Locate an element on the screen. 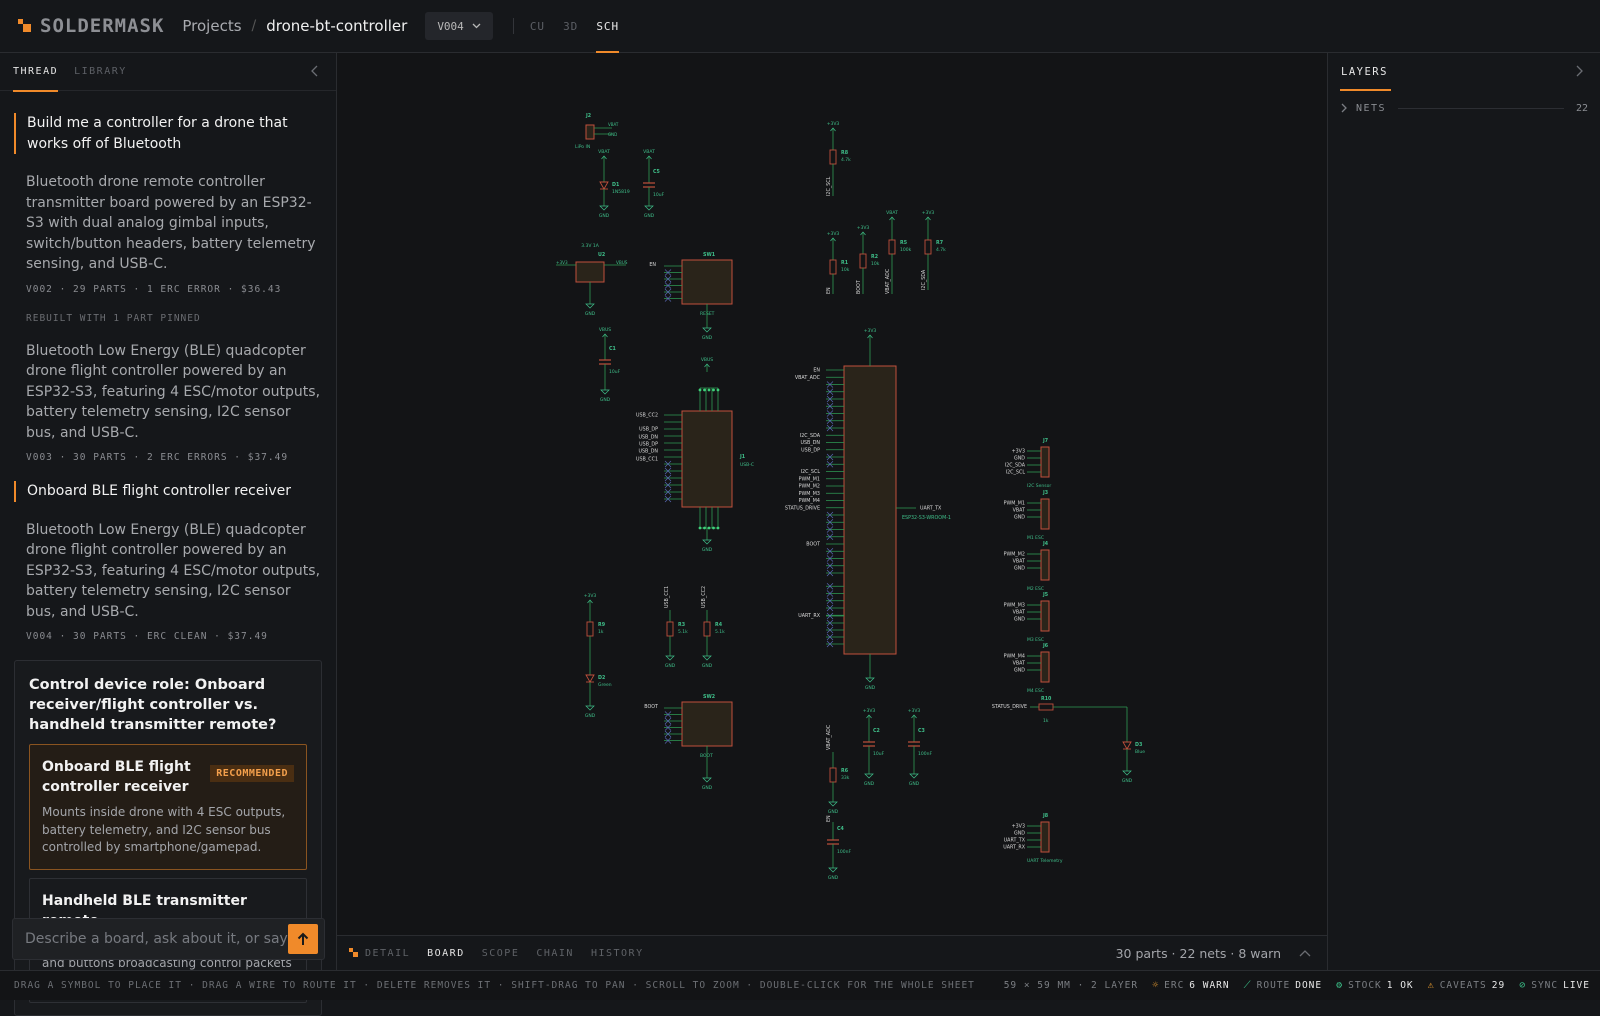 The height and width of the screenshot is (1016, 1600). resistor-ref: R1 is located at coordinates (844, 263).